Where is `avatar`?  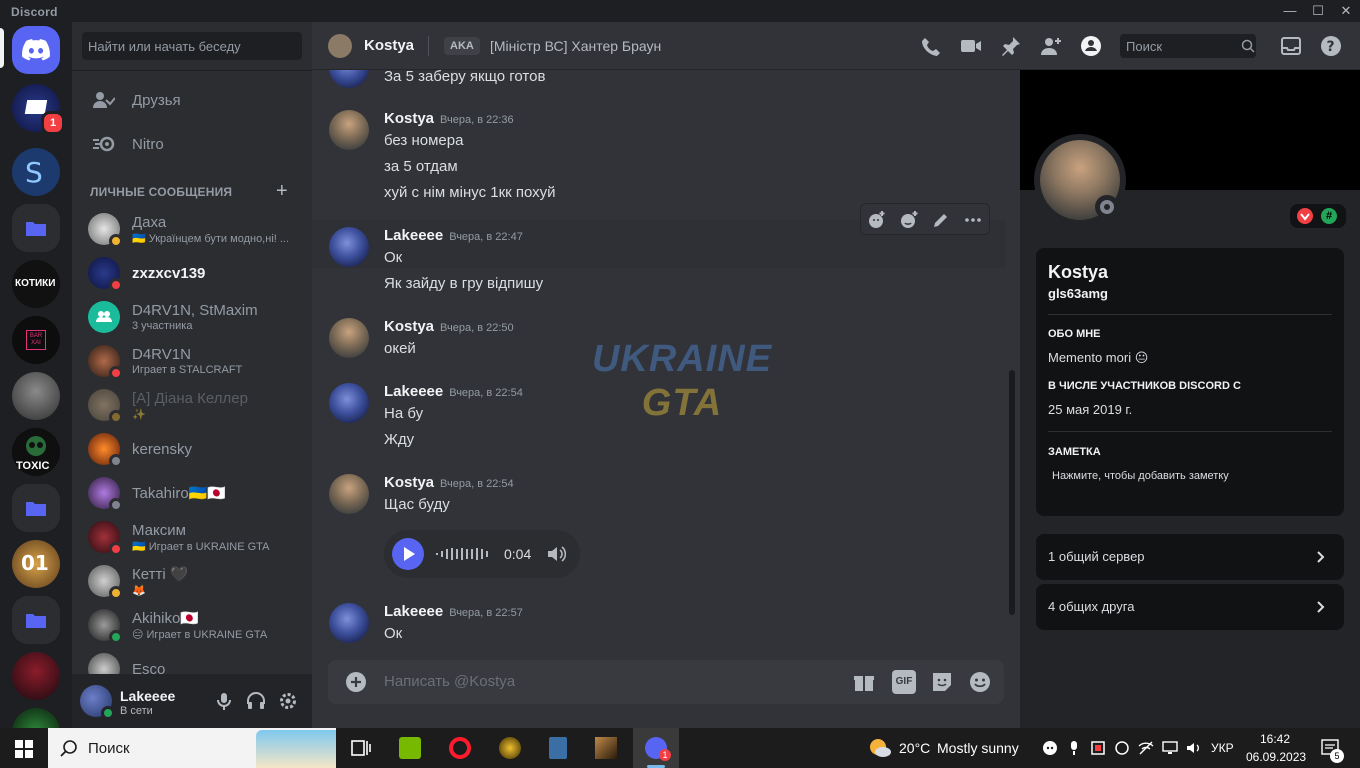
avatar is located at coordinates (105, 230).